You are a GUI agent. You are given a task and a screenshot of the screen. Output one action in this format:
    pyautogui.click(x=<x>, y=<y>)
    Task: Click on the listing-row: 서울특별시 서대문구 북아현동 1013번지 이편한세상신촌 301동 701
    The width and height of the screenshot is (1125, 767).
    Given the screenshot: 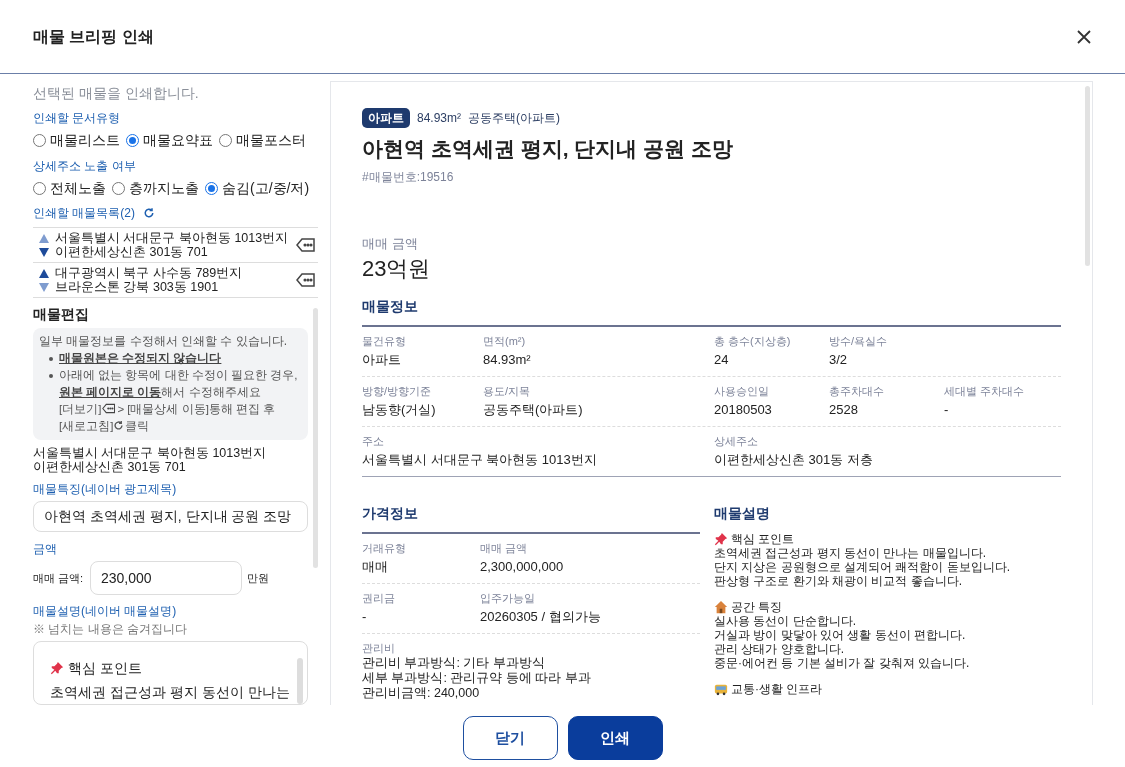 What is the action you would take?
    pyautogui.click(x=175, y=245)
    